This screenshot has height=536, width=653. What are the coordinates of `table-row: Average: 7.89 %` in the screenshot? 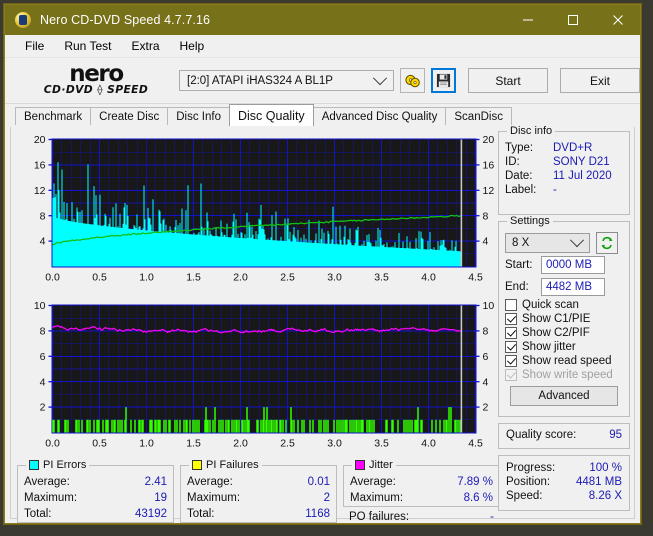 It's located at (421, 482).